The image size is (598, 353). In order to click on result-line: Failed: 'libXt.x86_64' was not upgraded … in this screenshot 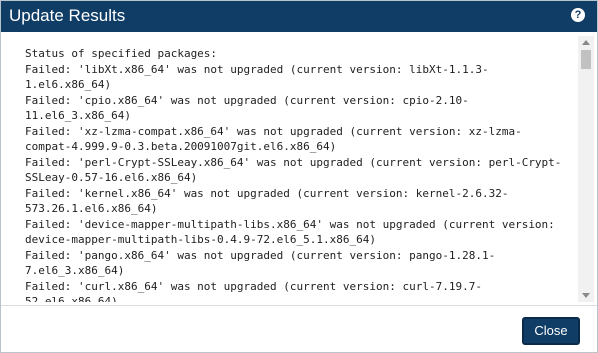, I will do `click(257, 69)`.